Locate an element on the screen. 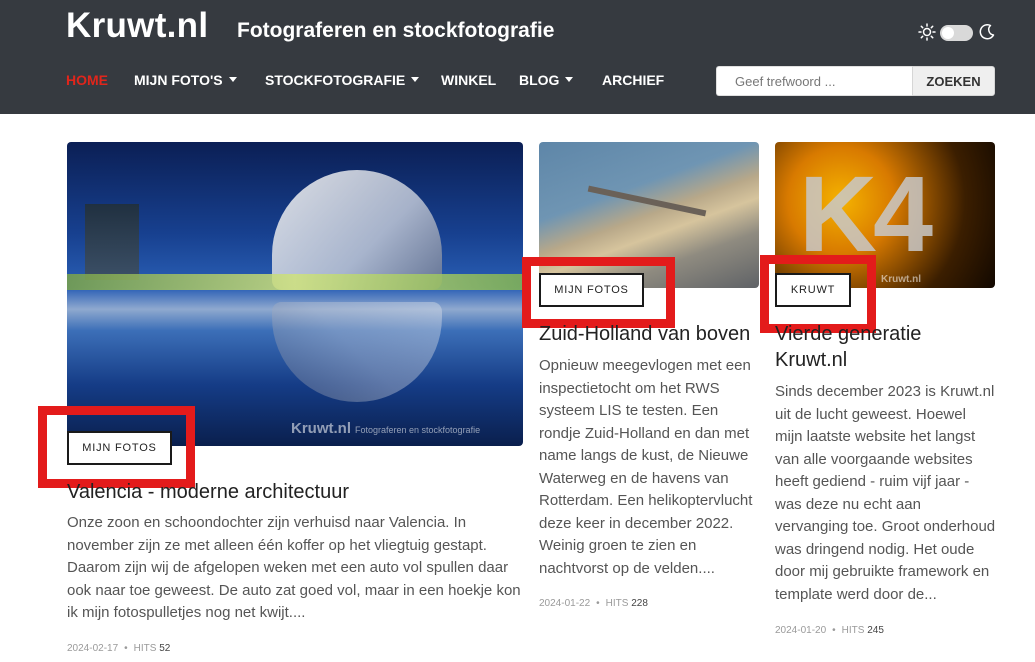 The image size is (1035, 662). theme-toggle is located at coordinates (958, 33).